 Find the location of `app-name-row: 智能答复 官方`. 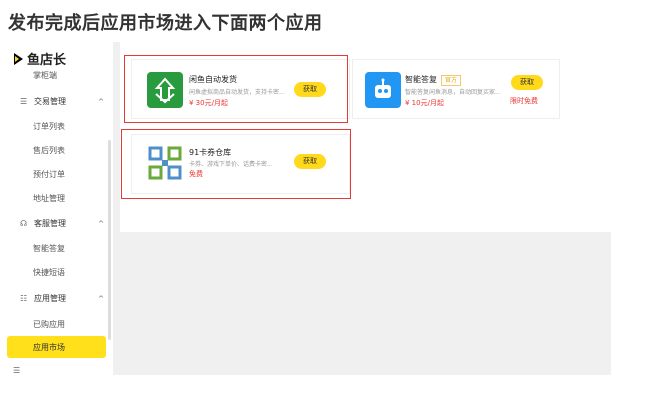

app-name-row: 智能答复 官方 is located at coordinates (433, 80).